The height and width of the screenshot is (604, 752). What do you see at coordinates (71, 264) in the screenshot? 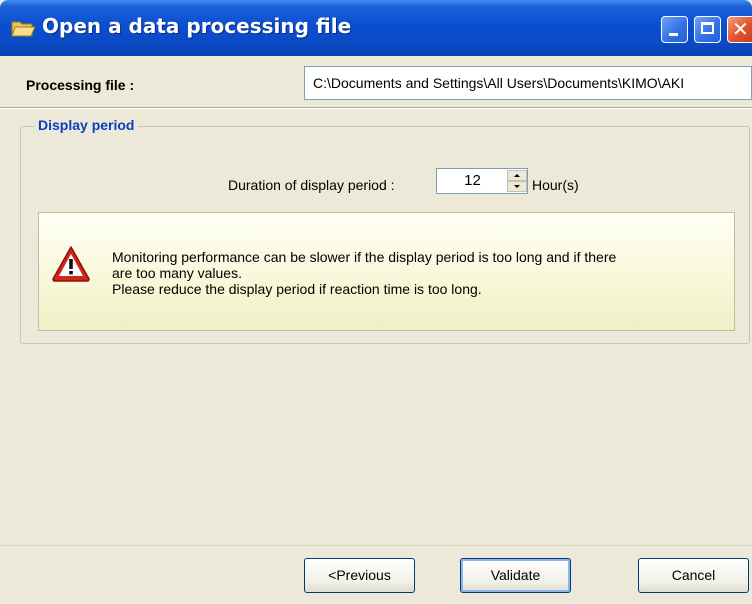
I see `warning-triangle-icon` at bounding box center [71, 264].